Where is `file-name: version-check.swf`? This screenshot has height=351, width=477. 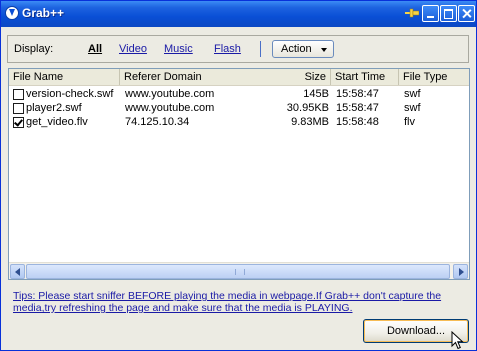
file-name: version-check.swf is located at coordinates (70, 94).